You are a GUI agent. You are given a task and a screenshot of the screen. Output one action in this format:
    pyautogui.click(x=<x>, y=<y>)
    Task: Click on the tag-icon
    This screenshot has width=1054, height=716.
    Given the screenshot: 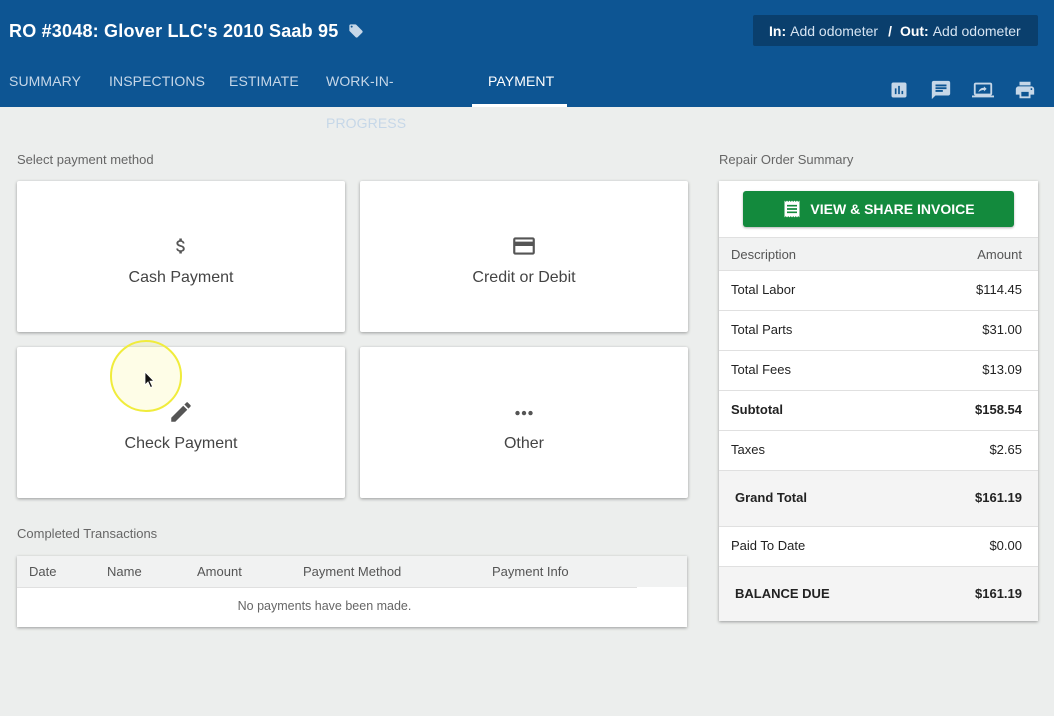 What is the action you would take?
    pyautogui.click(x=356, y=31)
    